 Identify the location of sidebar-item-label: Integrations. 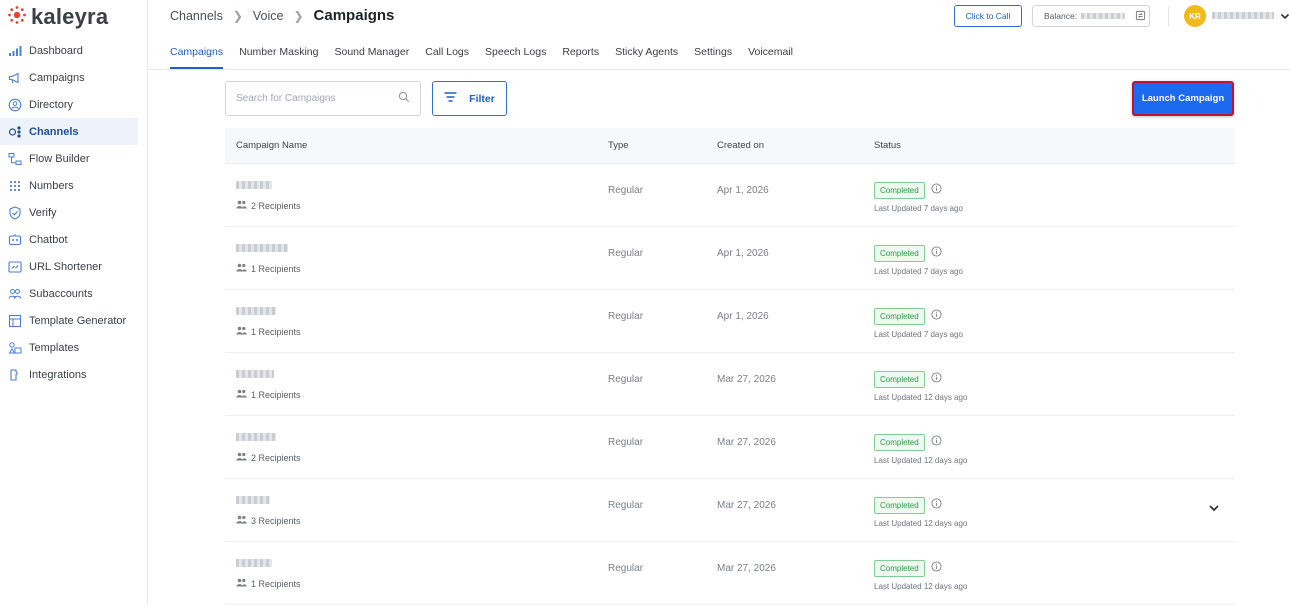
(58, 374).